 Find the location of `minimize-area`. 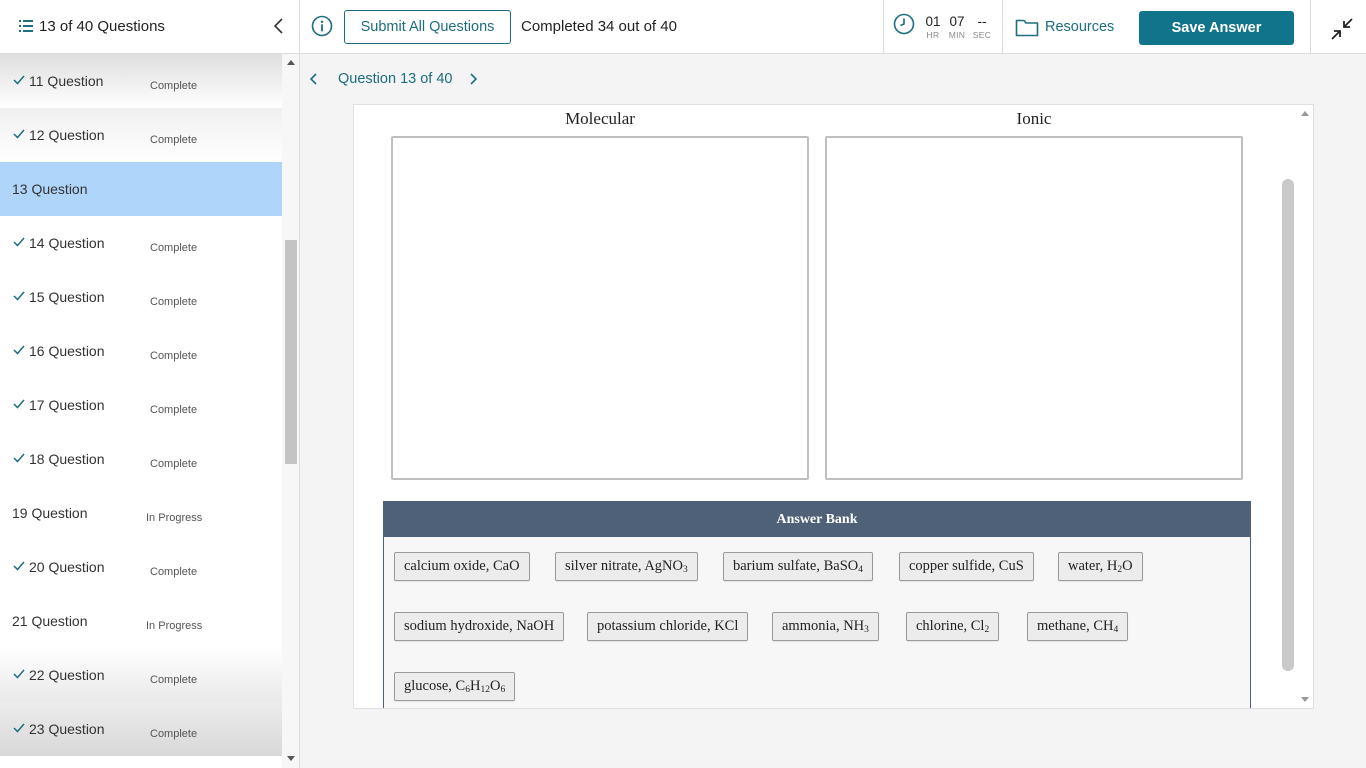

minimize-area is located at coordinates (1338, 27).